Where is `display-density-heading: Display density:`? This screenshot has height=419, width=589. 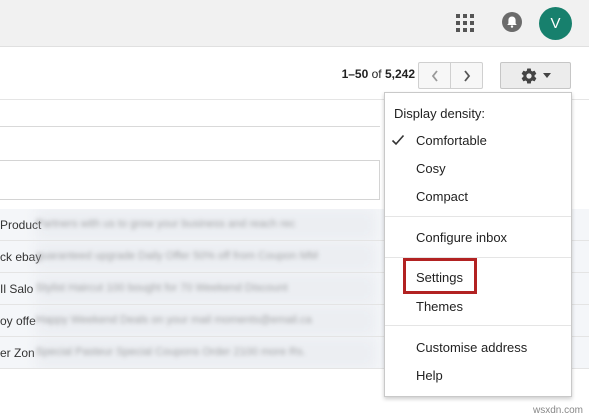 display-density-heading: Display density: is located at coordinates (440, 113).